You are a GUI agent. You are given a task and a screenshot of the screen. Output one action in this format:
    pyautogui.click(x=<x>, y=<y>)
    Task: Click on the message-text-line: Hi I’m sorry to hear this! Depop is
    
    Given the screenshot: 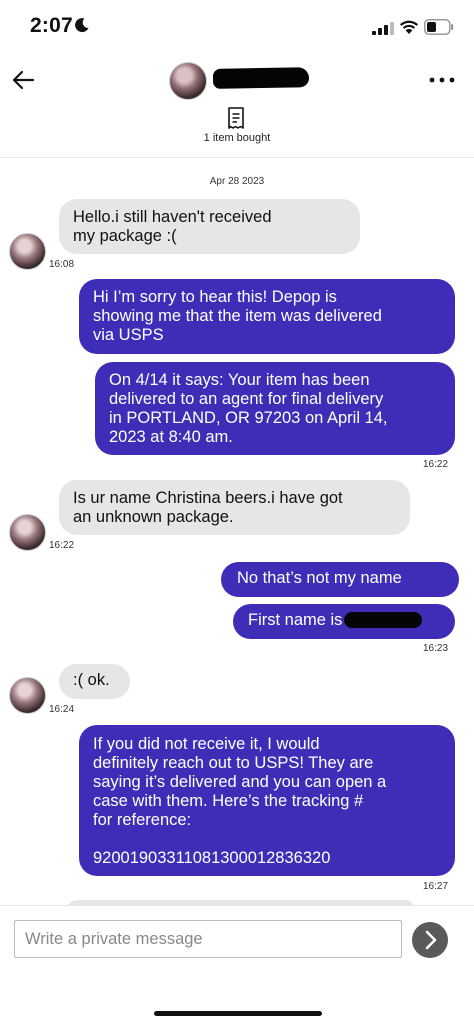 What is the action you would take?
    pyautogui.click(x=215, y=297)
    